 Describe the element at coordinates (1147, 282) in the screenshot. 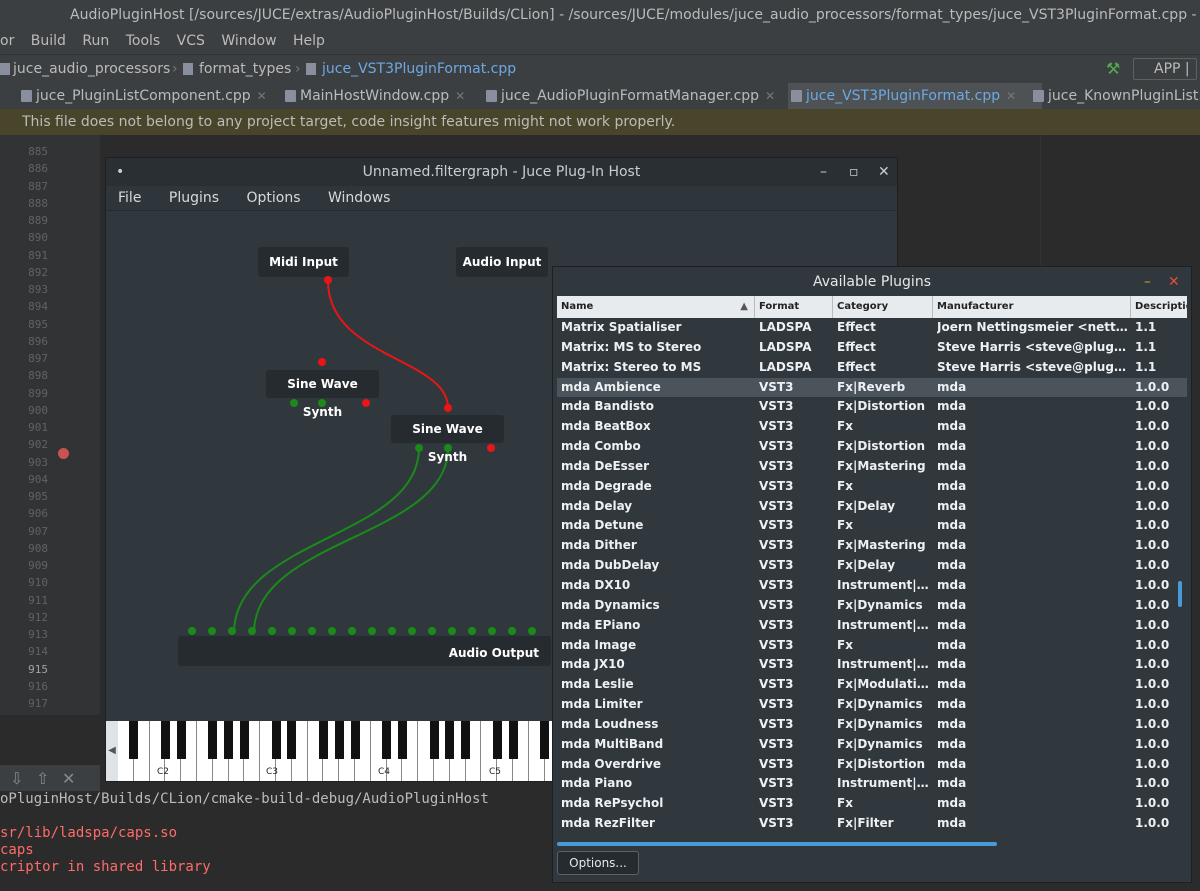

I see `minimize-icon: –` at that location.